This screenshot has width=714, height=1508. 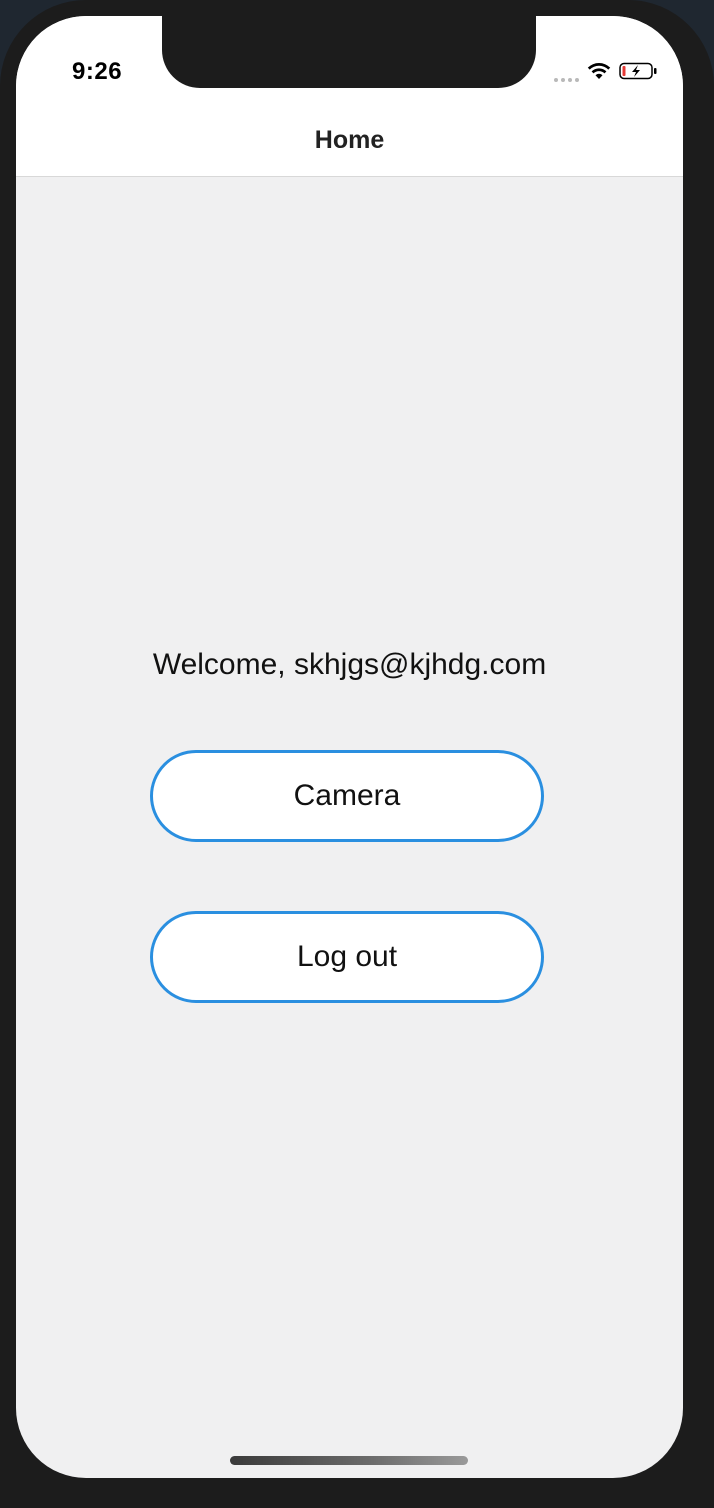 I want to click on navigation-bar: Home, so click(x=349, y=140).